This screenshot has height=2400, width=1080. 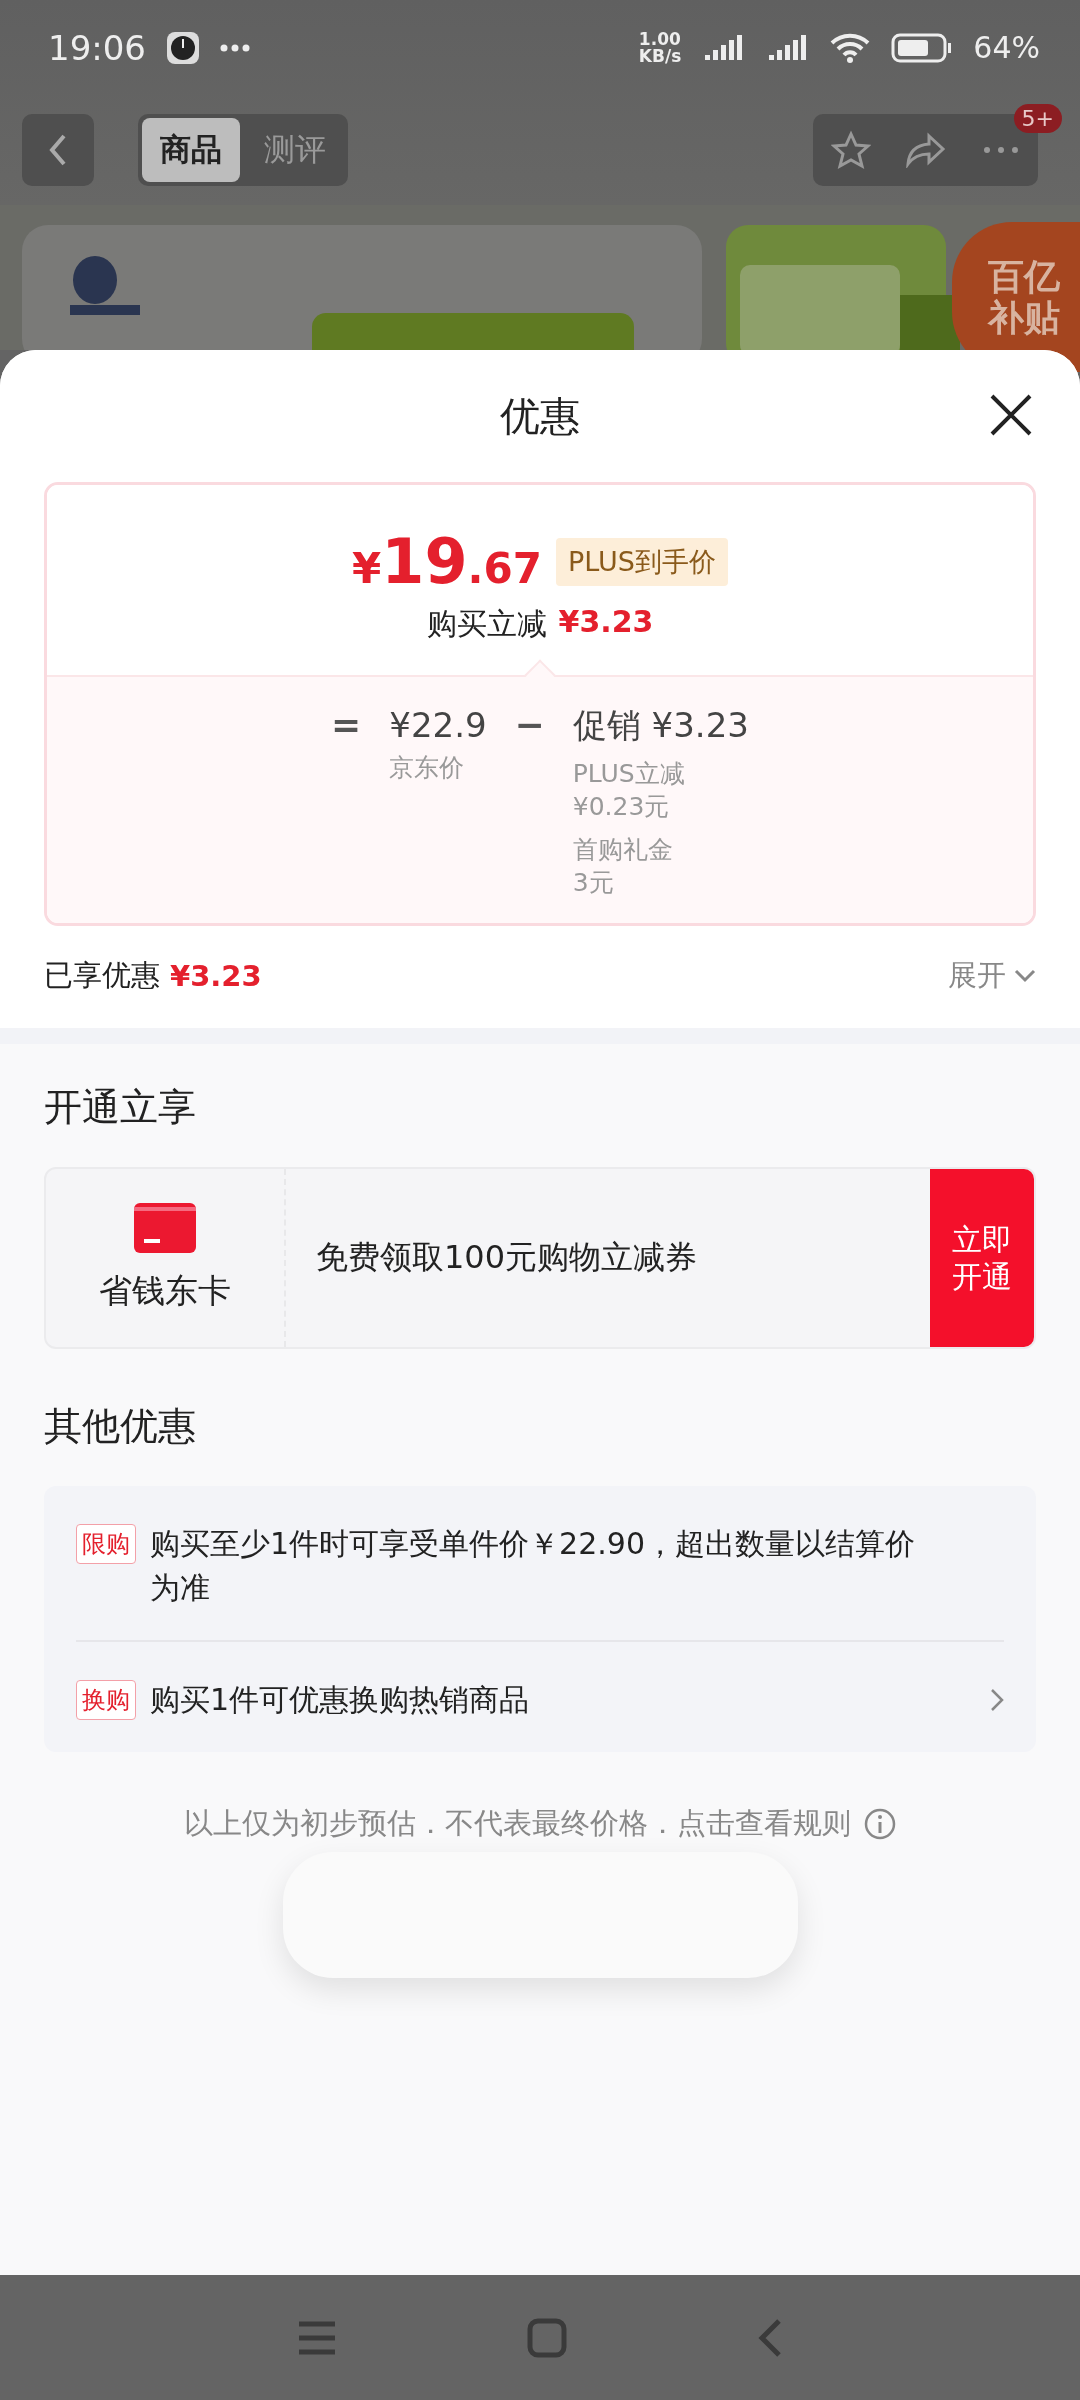 I want to click on card-icon, so click(x=165, y=1227).